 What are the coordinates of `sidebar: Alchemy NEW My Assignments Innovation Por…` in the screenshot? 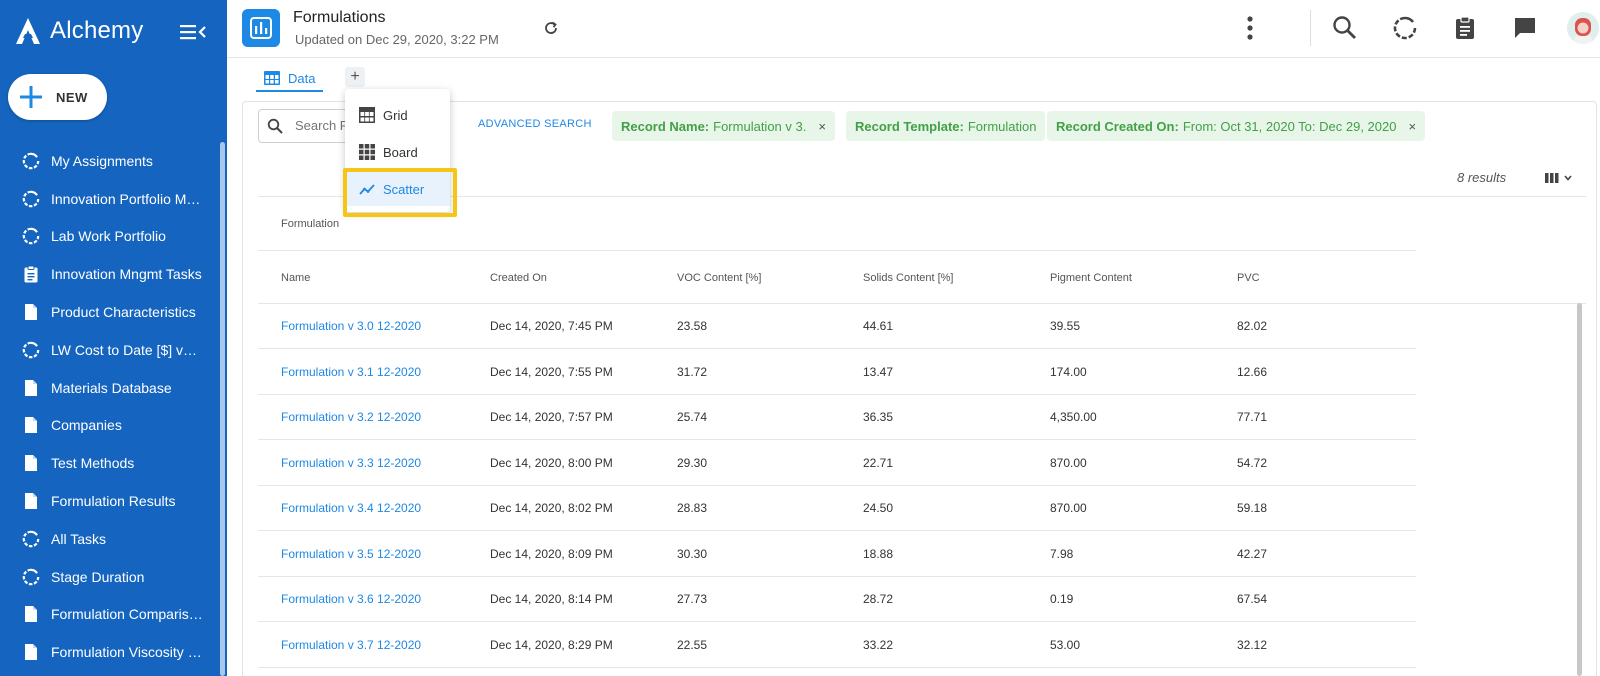 It's located at (113, 338).